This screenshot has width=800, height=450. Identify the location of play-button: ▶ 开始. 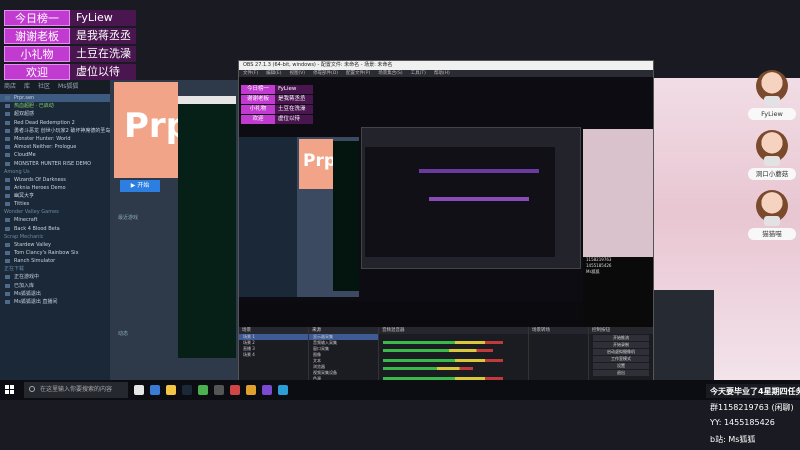
(140, 186).